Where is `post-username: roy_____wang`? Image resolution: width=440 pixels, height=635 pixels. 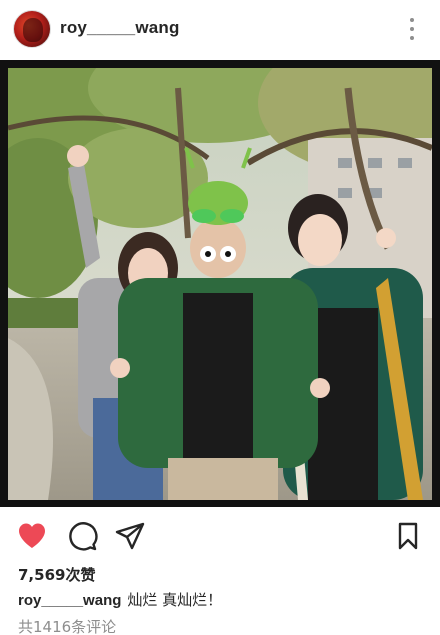 post-username: roy_____wang is located at coordinates (120, 28).